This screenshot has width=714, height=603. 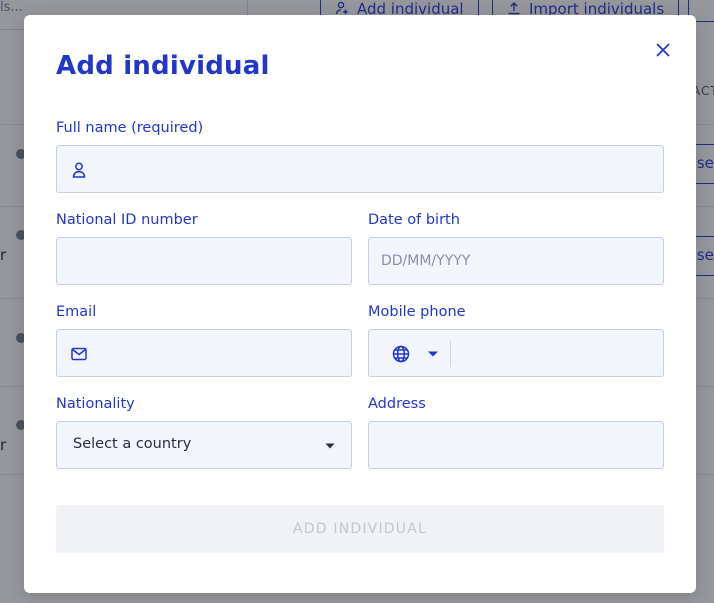 I want to click on address-field, so click(x=516, y=445).